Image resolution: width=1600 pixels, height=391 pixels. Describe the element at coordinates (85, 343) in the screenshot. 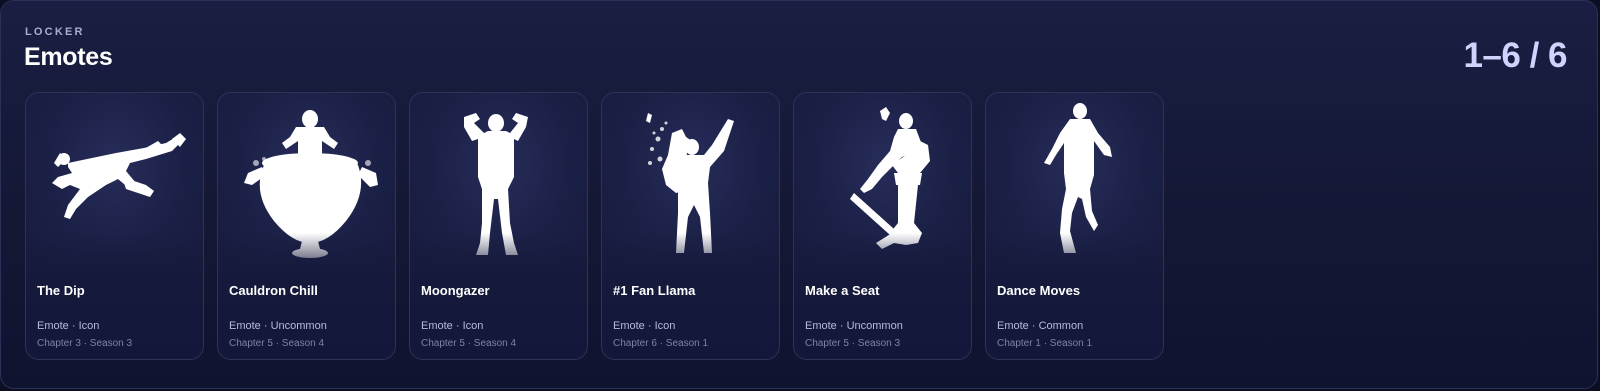

I see `emote-season: Chapter 3 · Season 3` at that location.